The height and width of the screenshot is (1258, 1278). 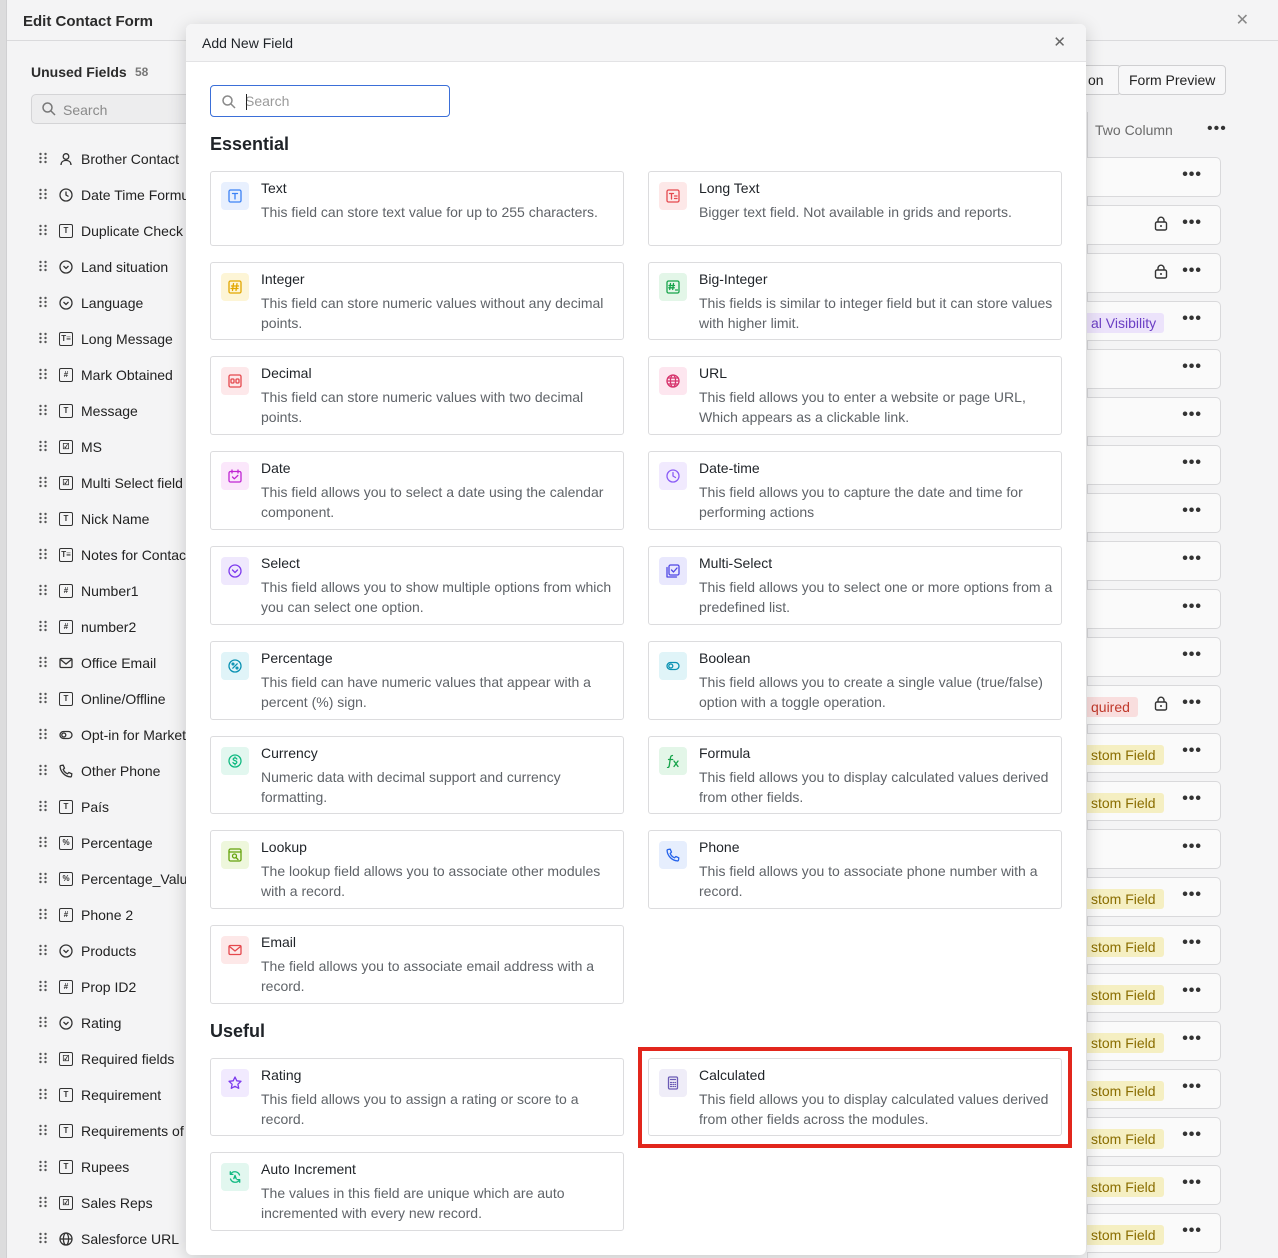 I want to click on unused-field-item: Land situation, so click(x=98, y=268).